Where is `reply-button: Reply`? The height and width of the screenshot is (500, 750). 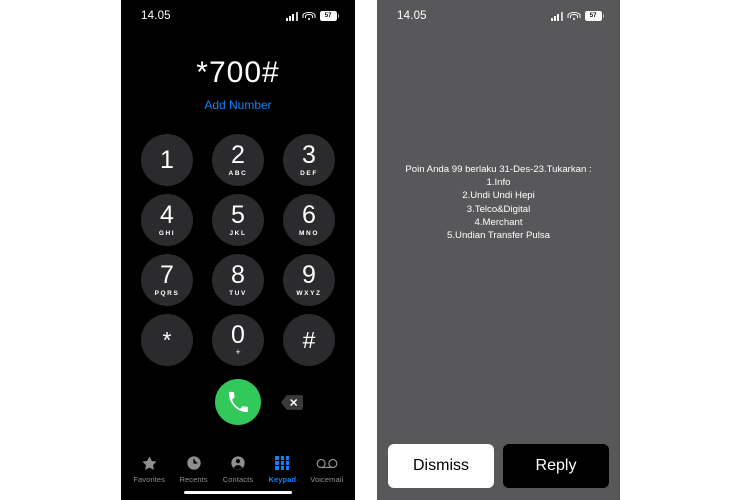
reply-button: Reply is located at coordinates (556, 466).